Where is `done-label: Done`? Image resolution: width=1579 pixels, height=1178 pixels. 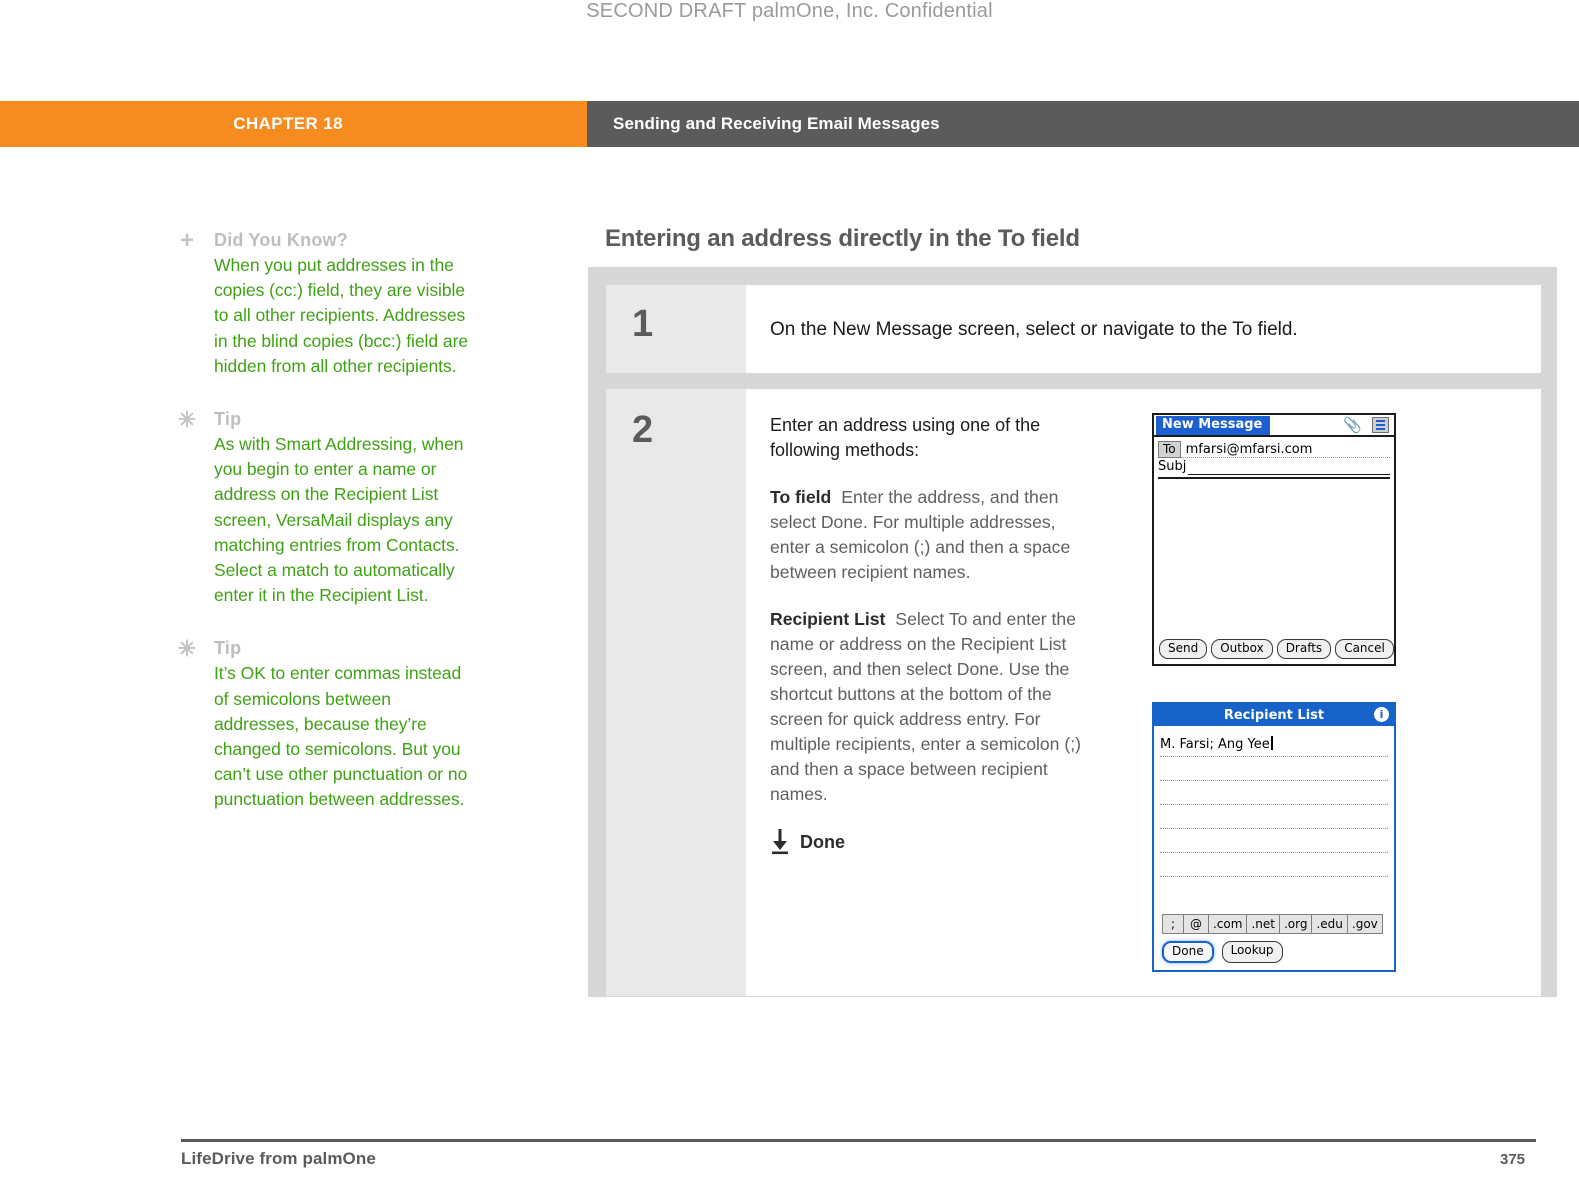
done-label: Done is located at coordinates (822, 841).